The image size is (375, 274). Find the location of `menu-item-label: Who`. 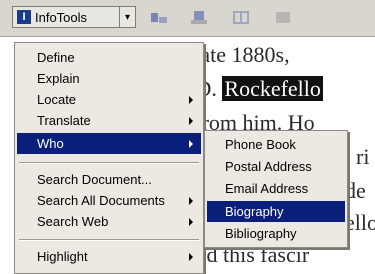

menu-item-label: Who is located at coordinates (50, 143).